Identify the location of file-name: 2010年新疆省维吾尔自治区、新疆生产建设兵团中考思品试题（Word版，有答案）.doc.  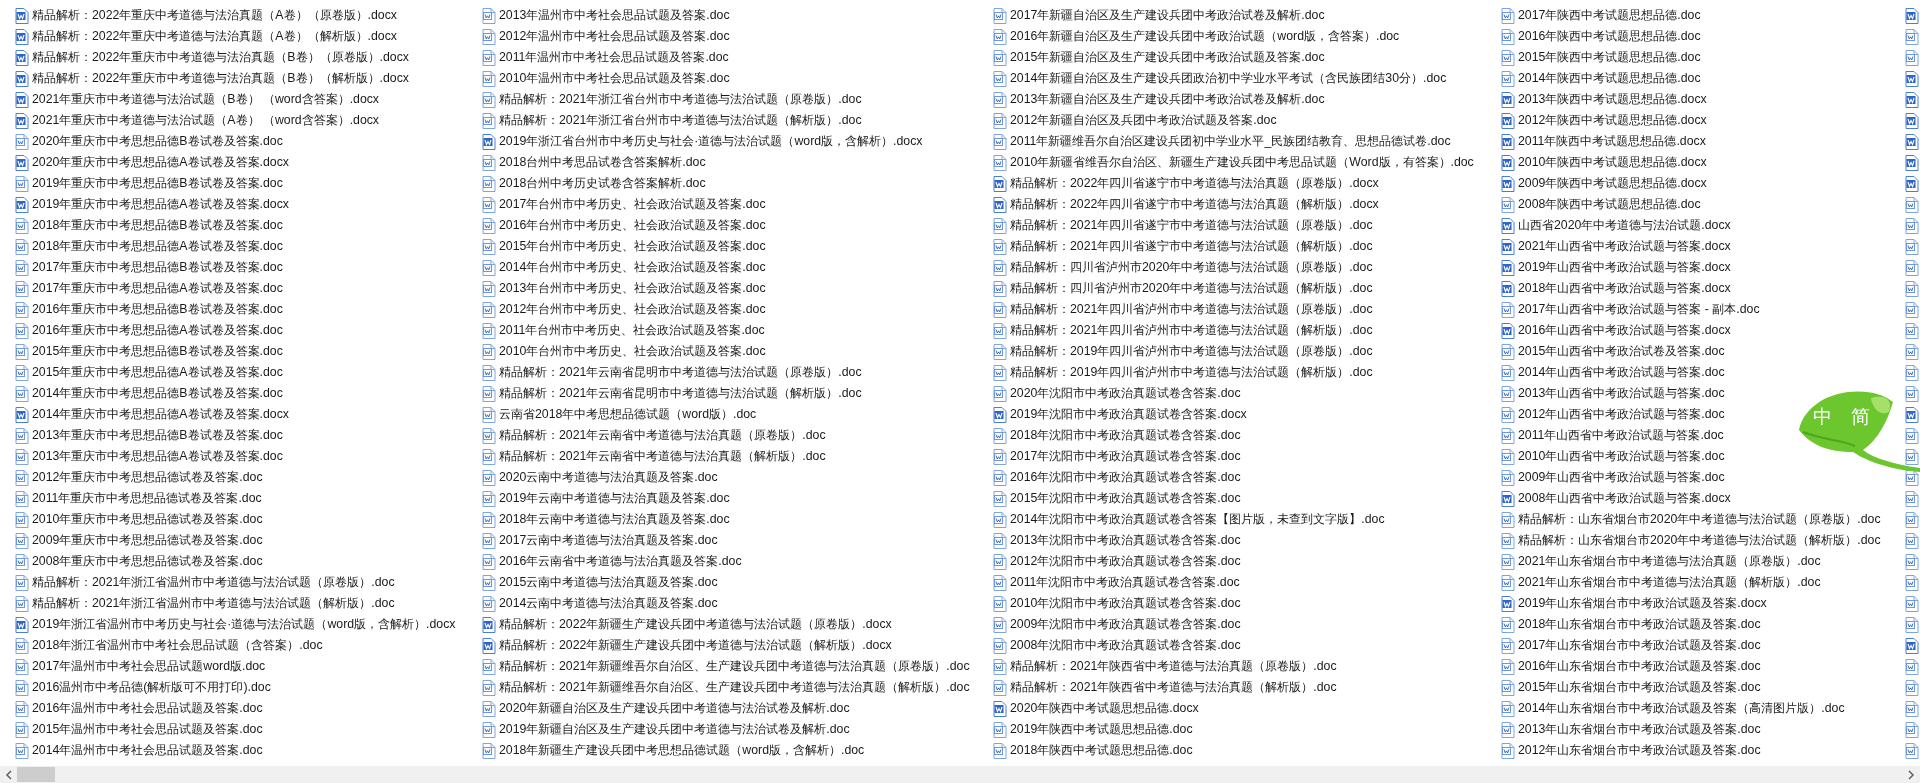
(1242, 162).